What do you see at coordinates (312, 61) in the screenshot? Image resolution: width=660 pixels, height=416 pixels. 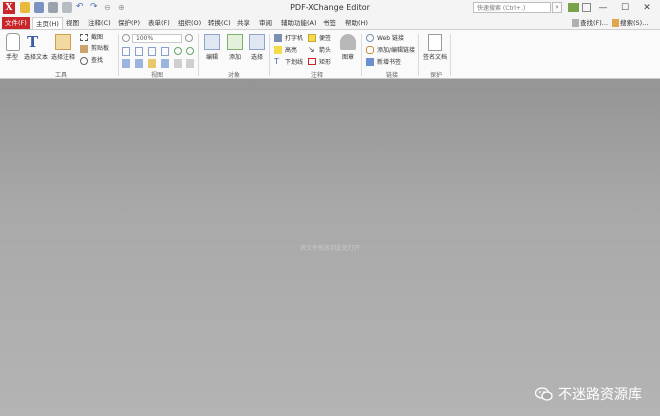 I see `rectangle-icon` at bounding box center [312, 61].